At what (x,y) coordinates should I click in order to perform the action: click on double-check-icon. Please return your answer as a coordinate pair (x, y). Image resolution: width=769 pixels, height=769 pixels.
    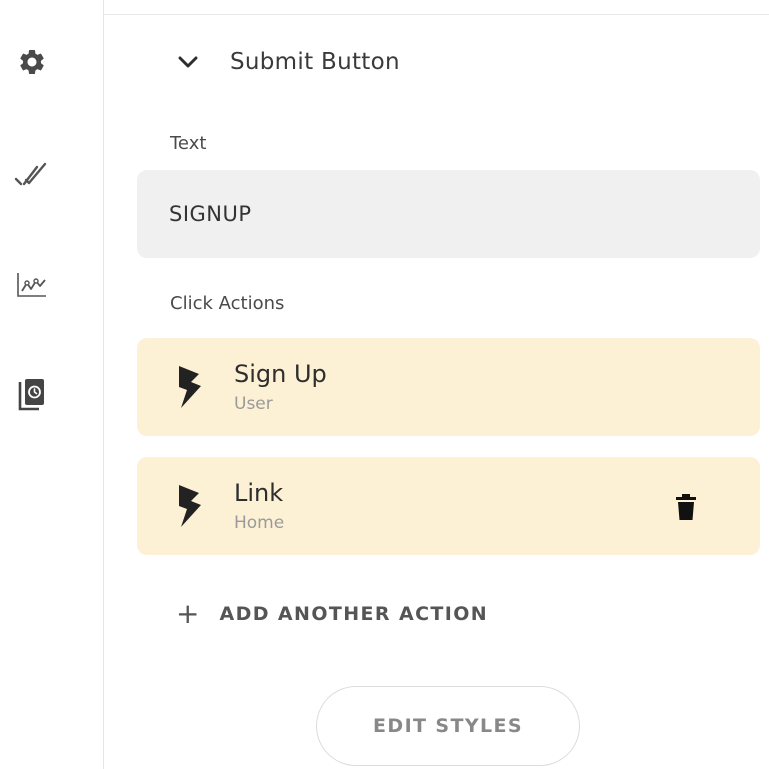
    Looking at the image, I should click on (32, 174).